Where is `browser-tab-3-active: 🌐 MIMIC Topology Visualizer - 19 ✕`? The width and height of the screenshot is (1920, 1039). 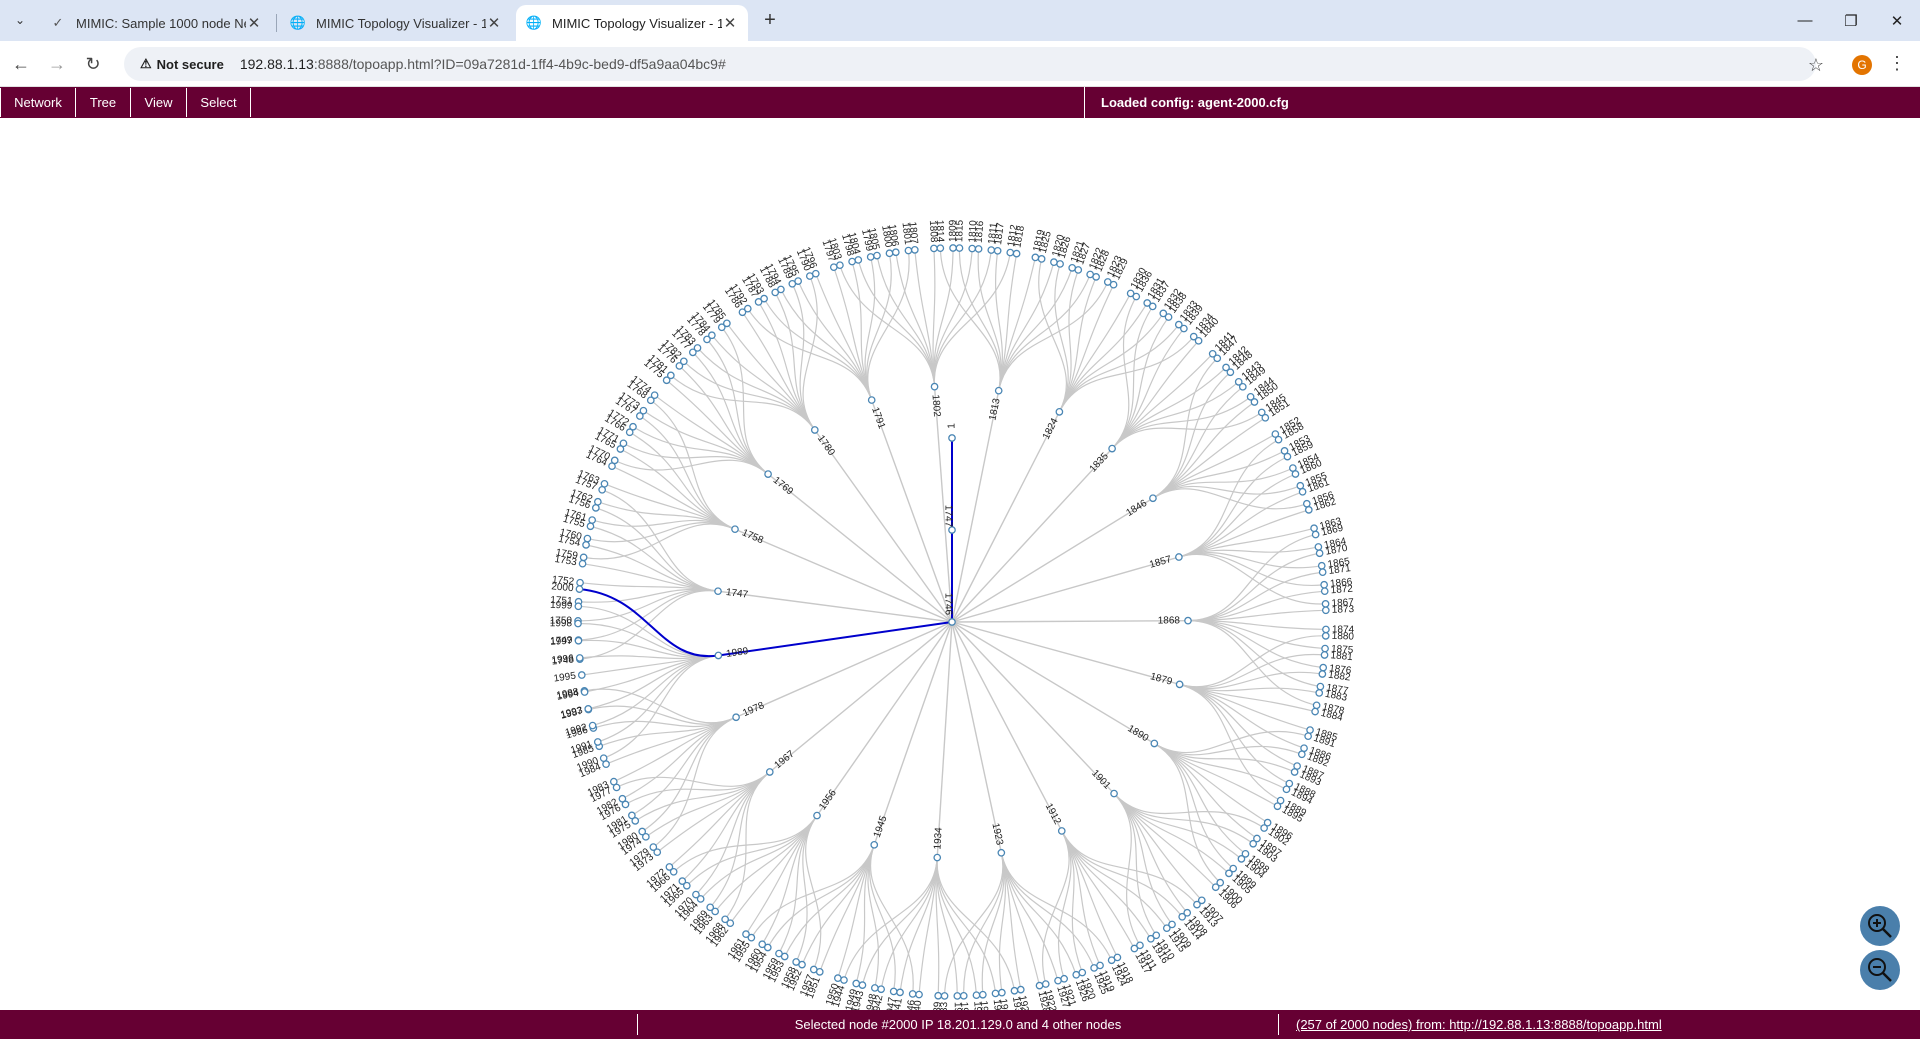 browser-tab-3-active: 🌐 MIMIC Topology Visualizer - 19 ✕ is located at coordinates (632, 23).